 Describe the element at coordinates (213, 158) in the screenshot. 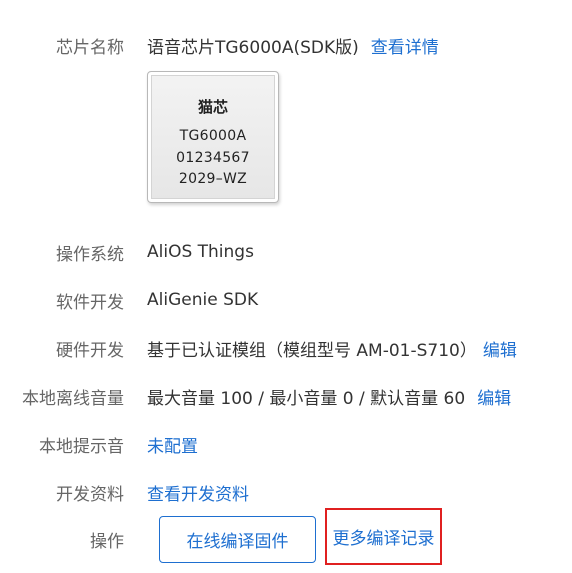

I see `chip-serial-text: 01234567` at that location.